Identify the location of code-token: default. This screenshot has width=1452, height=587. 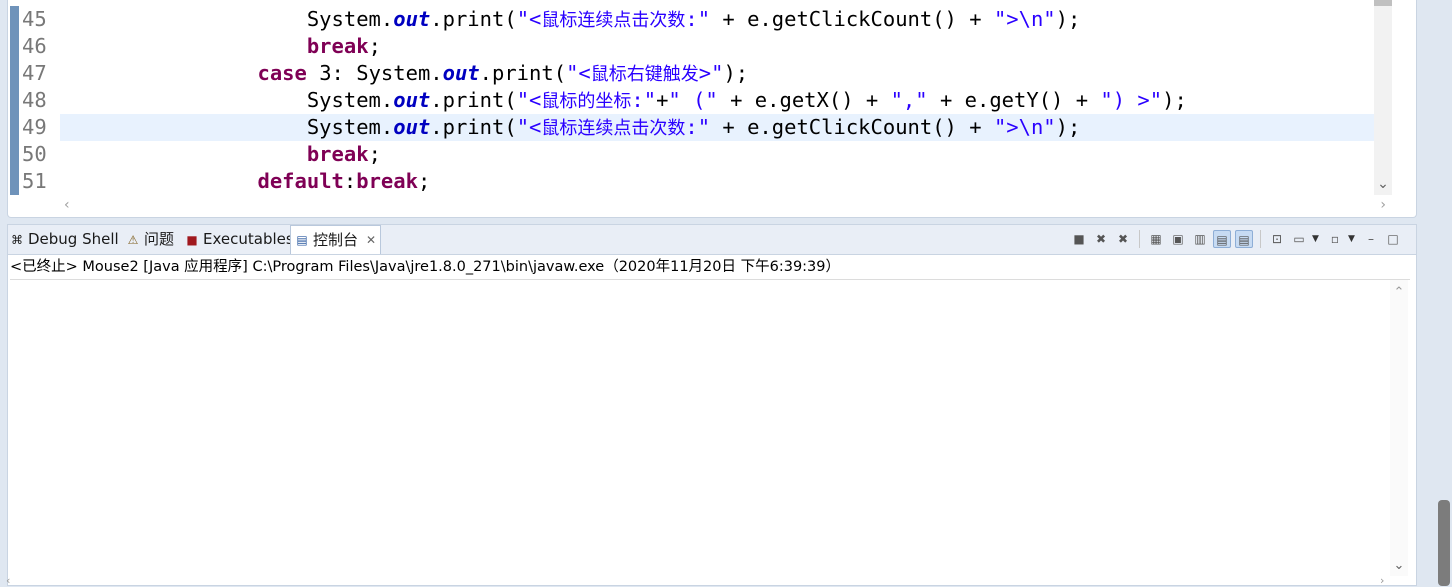
(300, 181).